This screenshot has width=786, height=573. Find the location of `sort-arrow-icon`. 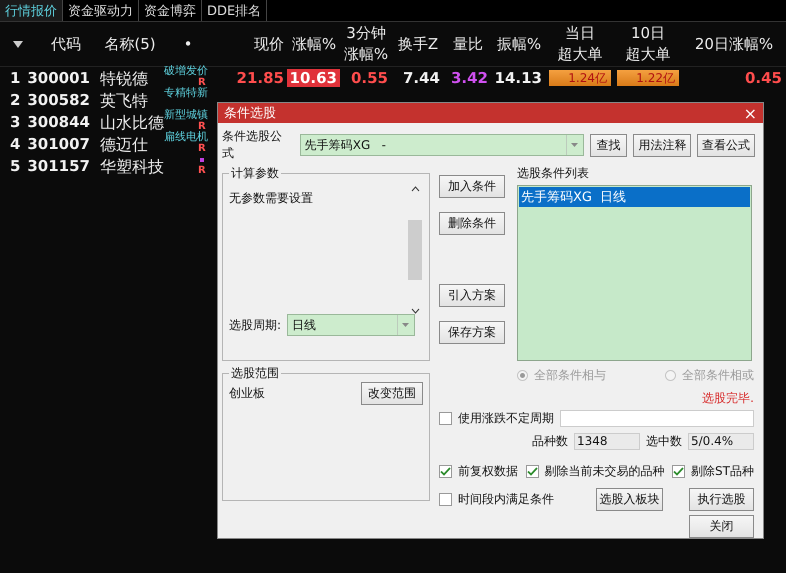

sort-arrow-icon is located at coordinates (18, 44).